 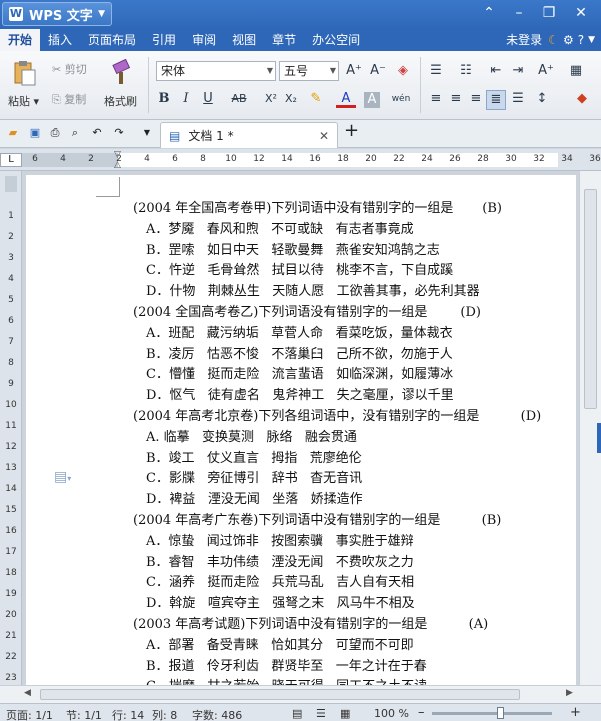 What do you see at coordinates (299, 352) in the screenshot?
I see `option-line: B．凌厉 怙恶不悛 不落巢臼 己所不欲，勿施于人` at bounding box center [299, 352].